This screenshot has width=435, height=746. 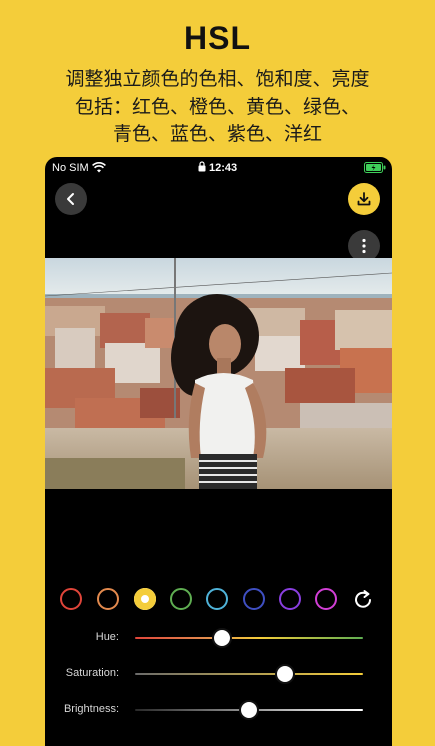 What do you see at coordinates (363, 600) in the screenshot?
I see `reset-icon` at bounding box center [363, 600].